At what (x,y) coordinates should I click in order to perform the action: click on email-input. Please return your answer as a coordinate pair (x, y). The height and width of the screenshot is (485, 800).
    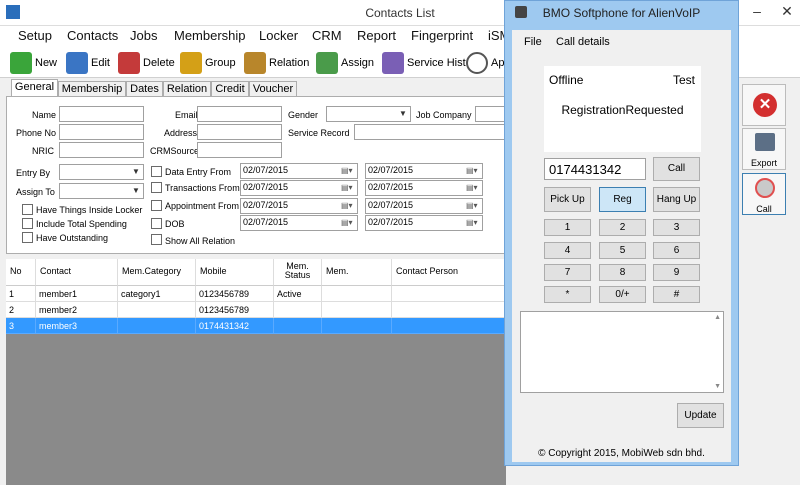
    Looking at the image, I should click on (239, 114).